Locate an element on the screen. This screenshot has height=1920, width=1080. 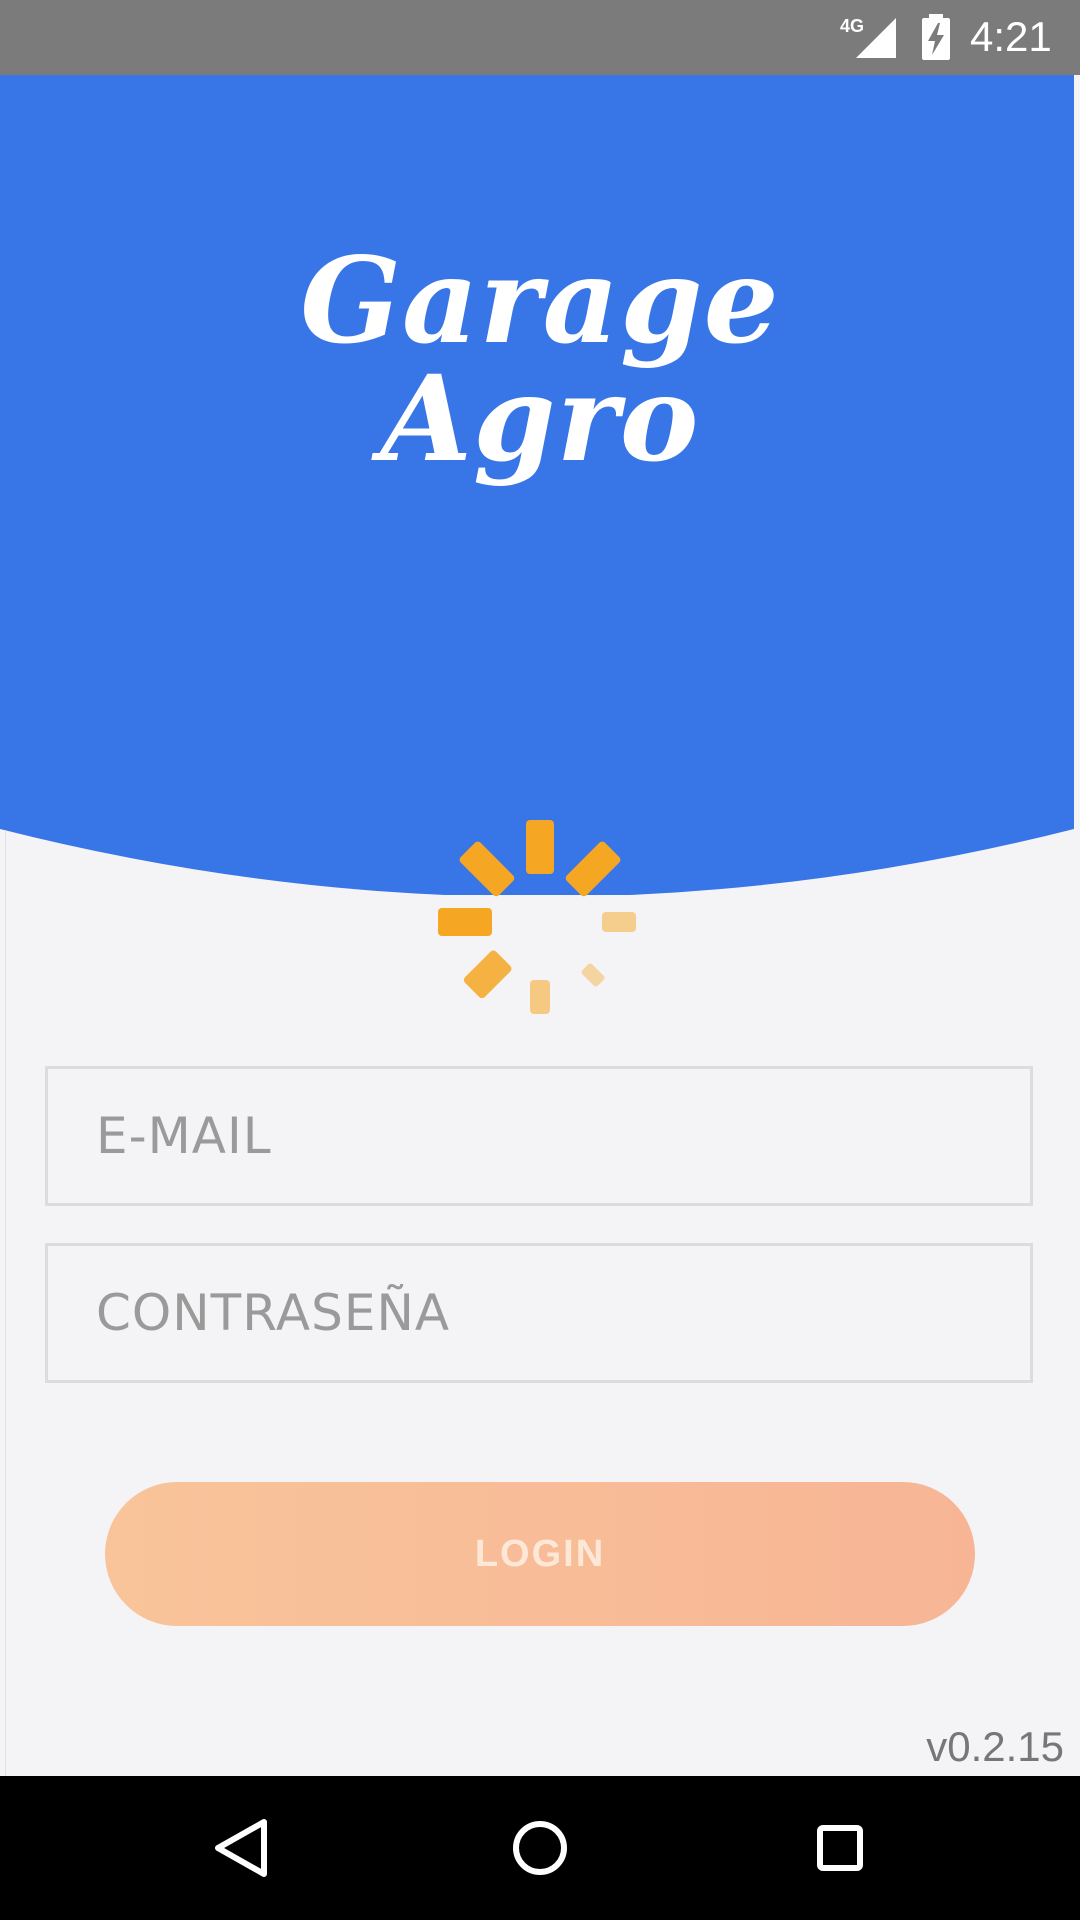
status-time: 4:21 is located at coordinates (1011, 36).